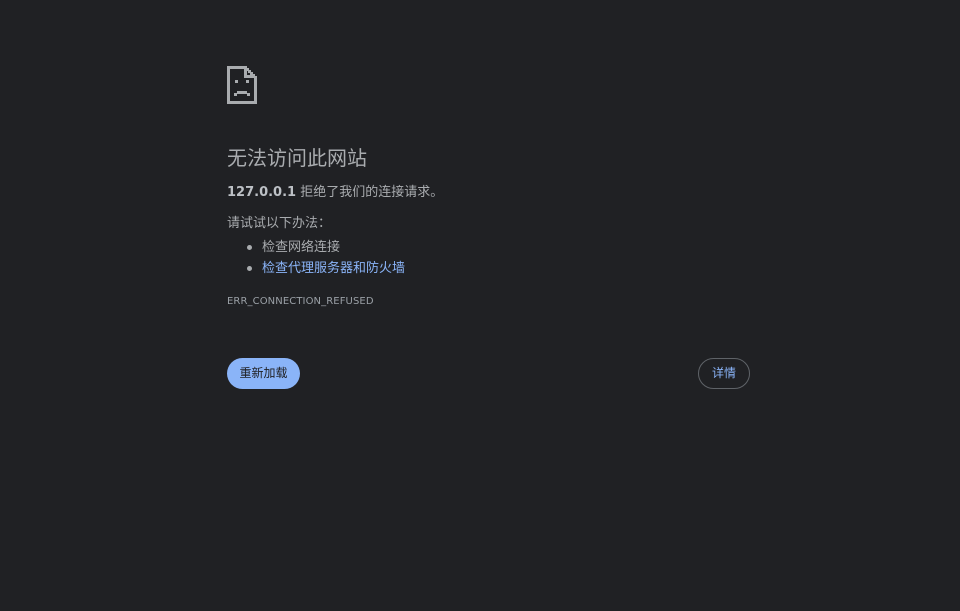 This screenshot has height=611, width=960. I want to click on page-title: 无法访问此网站, so click(297, 158).